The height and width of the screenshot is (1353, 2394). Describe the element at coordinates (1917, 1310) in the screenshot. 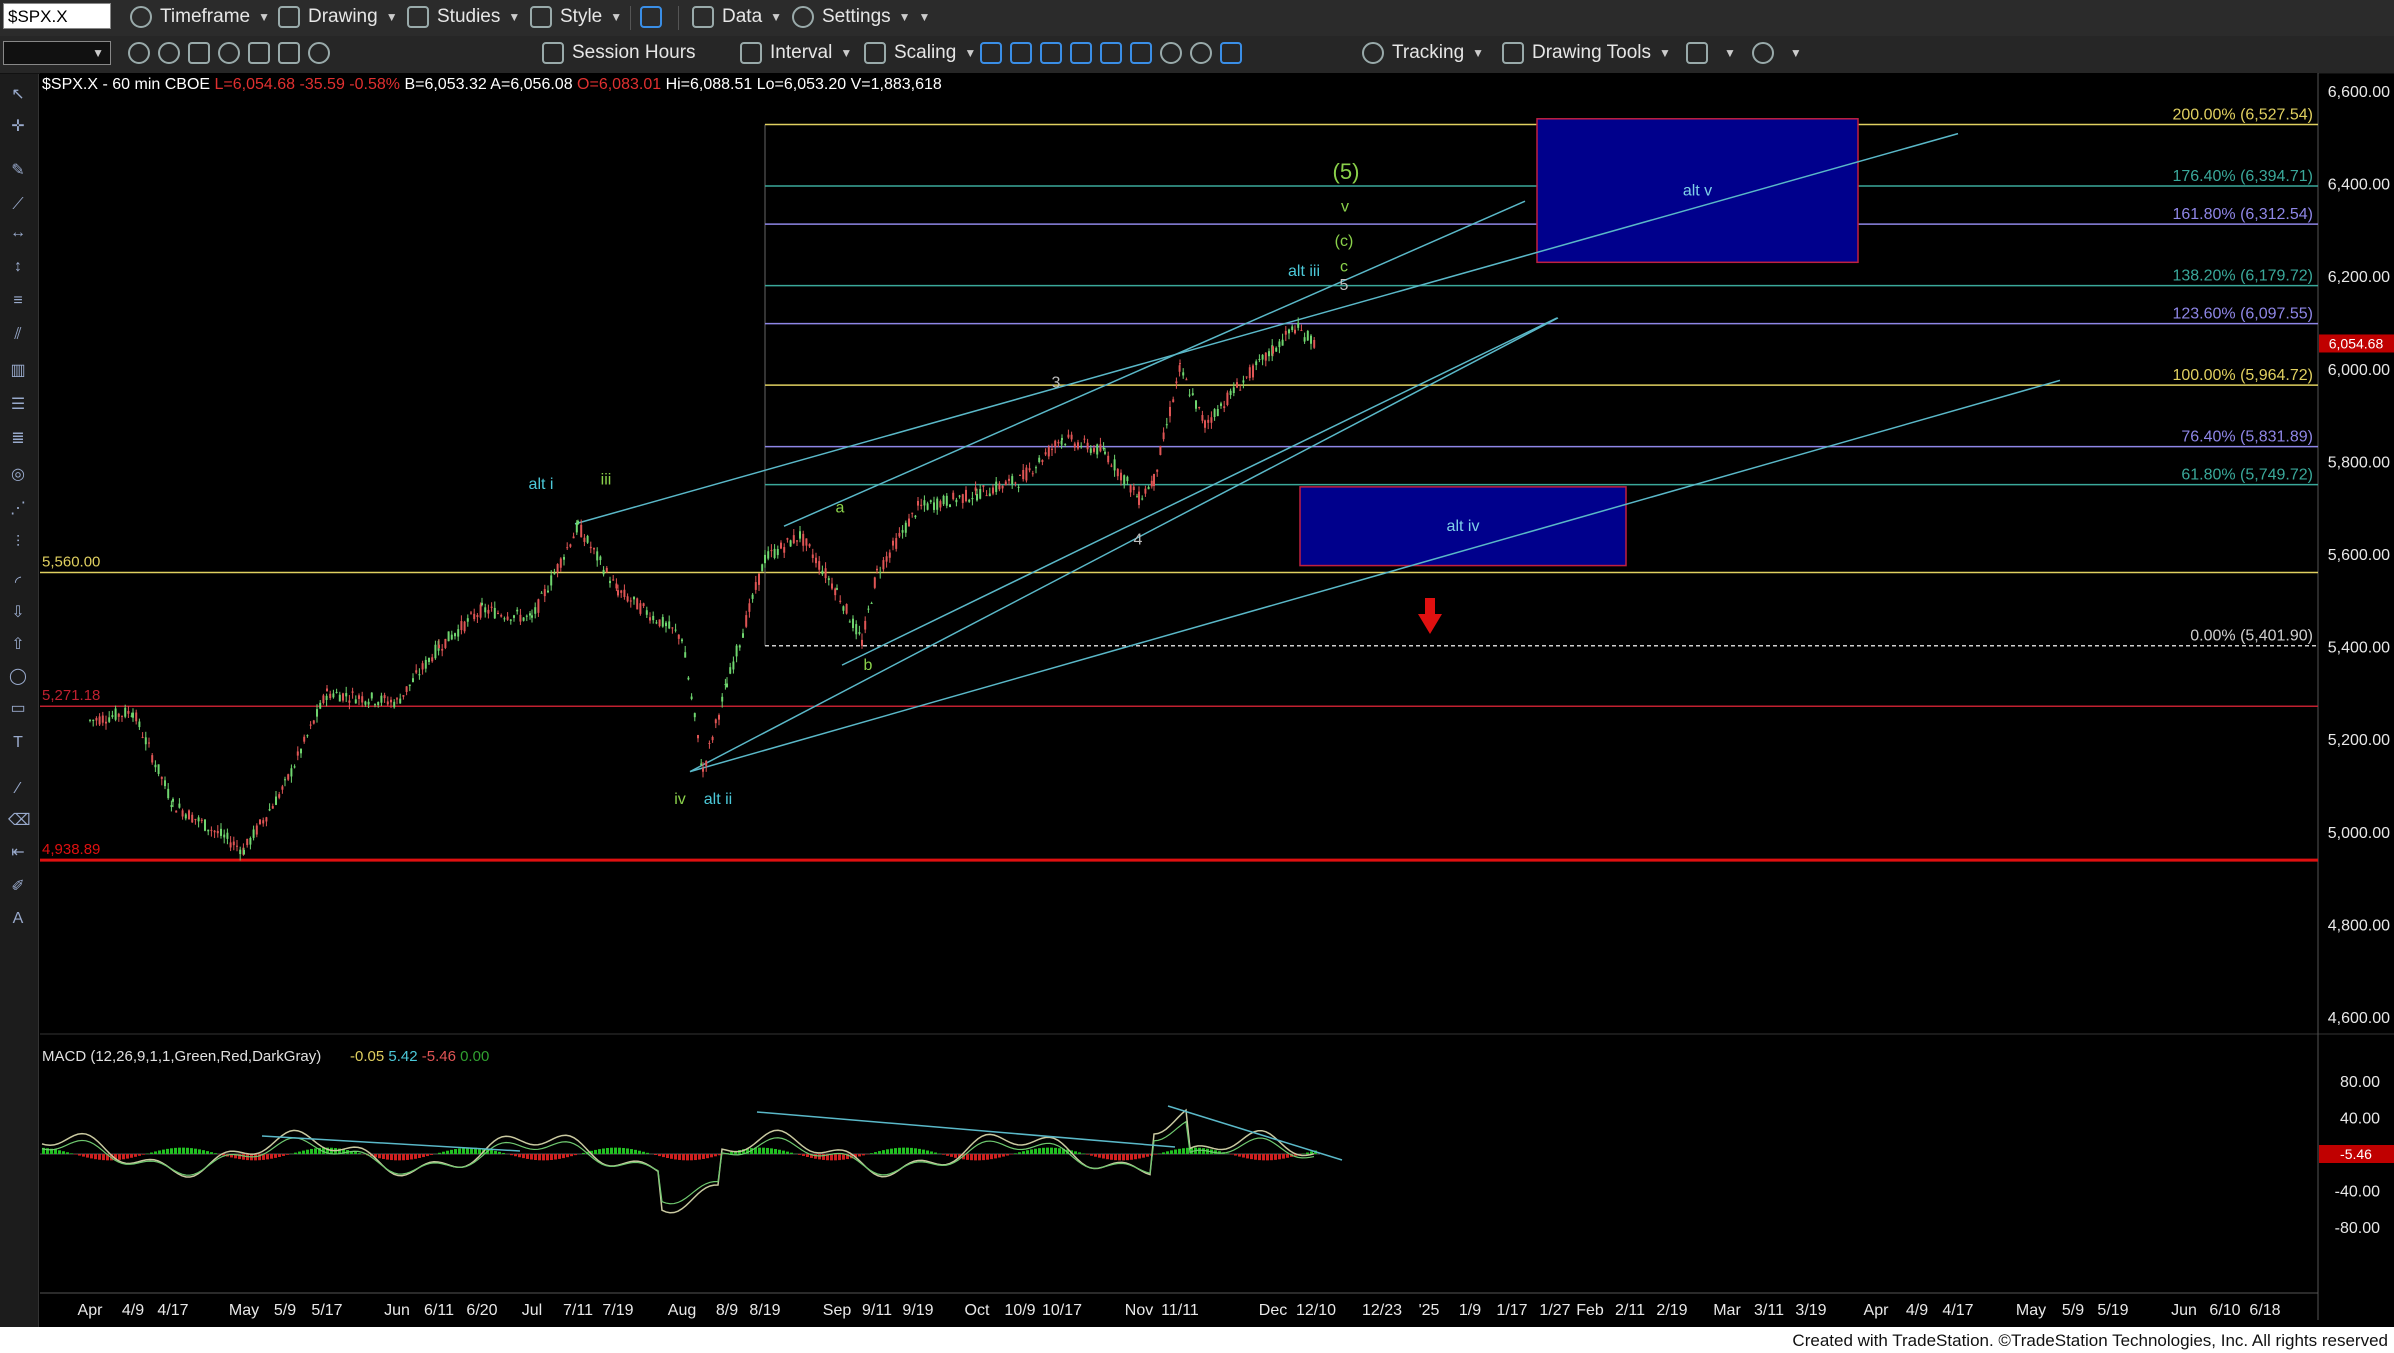

I see `x-tick-label: 4/9` at that location.